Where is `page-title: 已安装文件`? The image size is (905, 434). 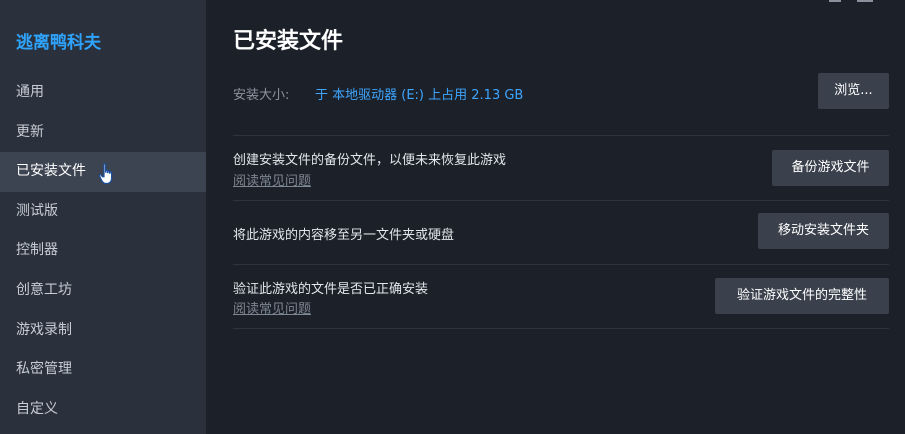 page-title: 已安装文件 is located at coordinates (288, 41).